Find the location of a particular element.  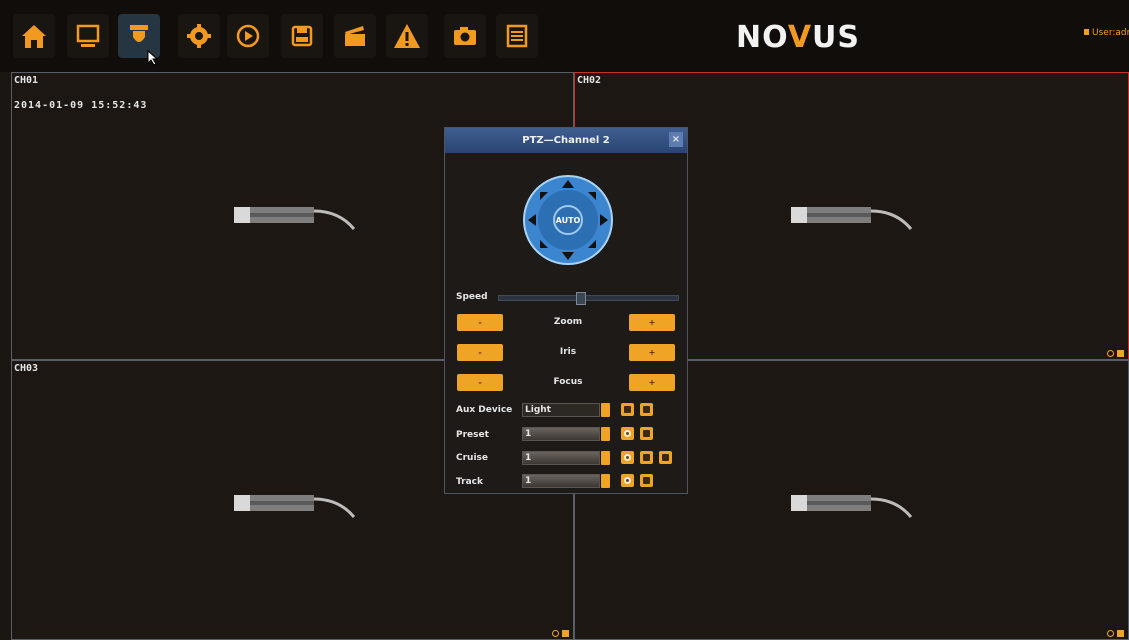

monitor-icon is located at coordinates (88, 35).